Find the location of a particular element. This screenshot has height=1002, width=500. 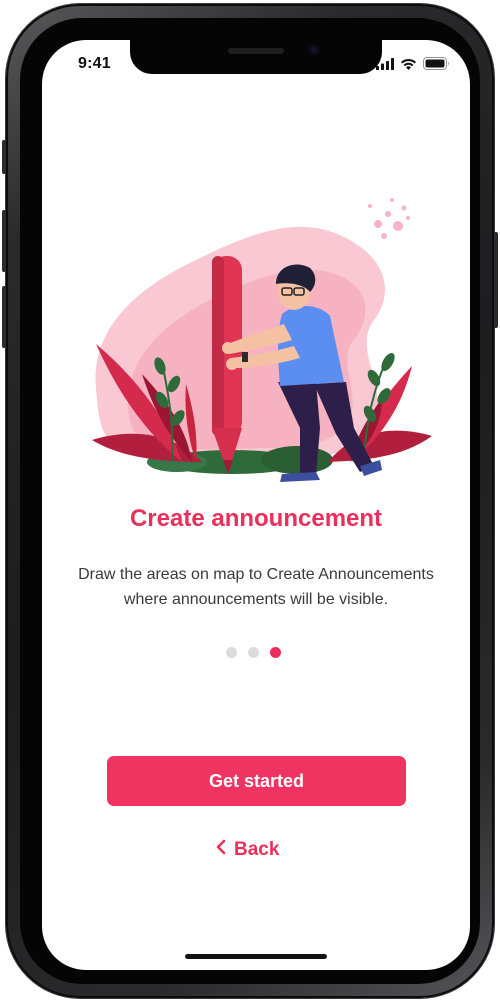

notch is located at coordinates (256, 57).